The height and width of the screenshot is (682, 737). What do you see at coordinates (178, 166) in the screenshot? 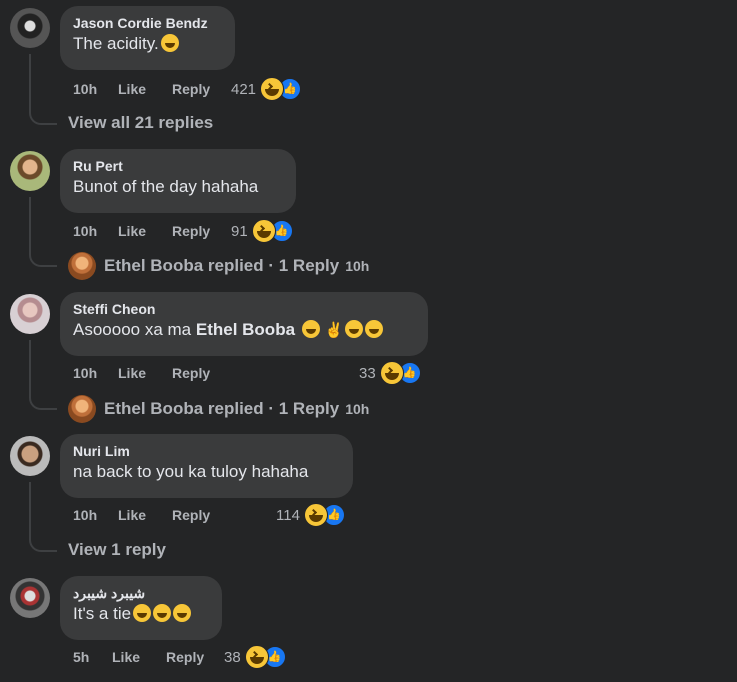
I see `comment-author: Ru Pert` at bounding box center [178, 166].